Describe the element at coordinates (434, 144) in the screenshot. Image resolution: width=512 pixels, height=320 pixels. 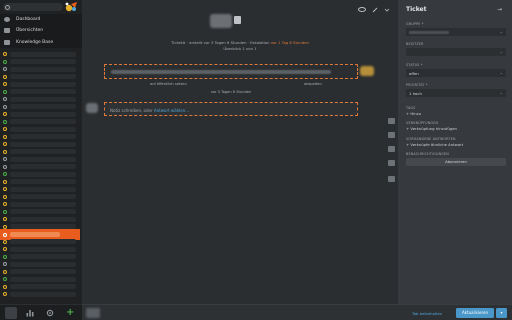
I see `add-similar-link: + Verknüpfe ähnliche Antwort` at that location.